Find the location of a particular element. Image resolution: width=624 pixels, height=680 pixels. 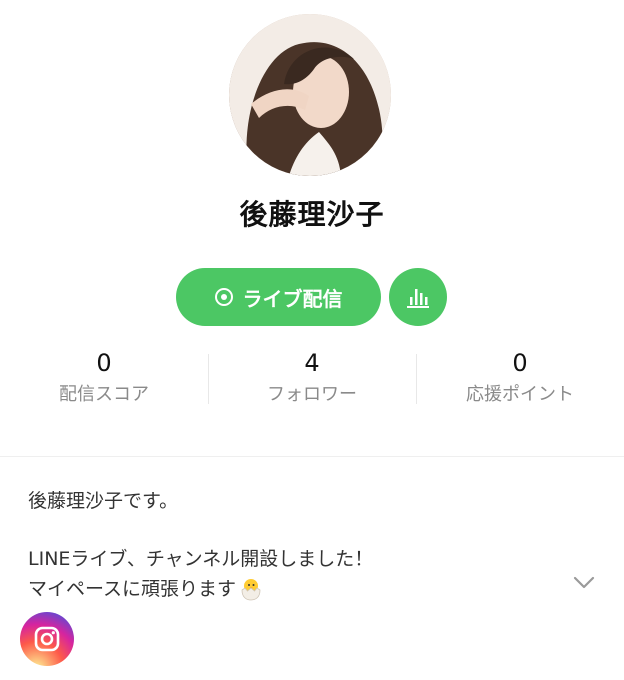

stats-button is located at coordinates (418, 297).